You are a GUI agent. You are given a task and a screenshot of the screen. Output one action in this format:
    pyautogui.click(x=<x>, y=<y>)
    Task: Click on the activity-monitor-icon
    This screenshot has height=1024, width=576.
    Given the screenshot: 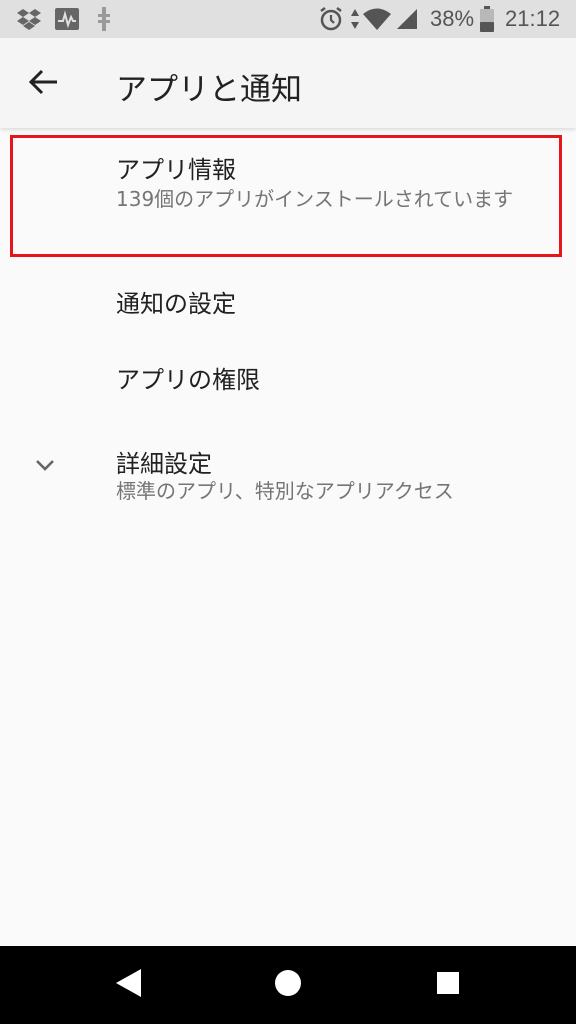 What is the action you would take?
    pyautogui.click(x=67, y=21)
    